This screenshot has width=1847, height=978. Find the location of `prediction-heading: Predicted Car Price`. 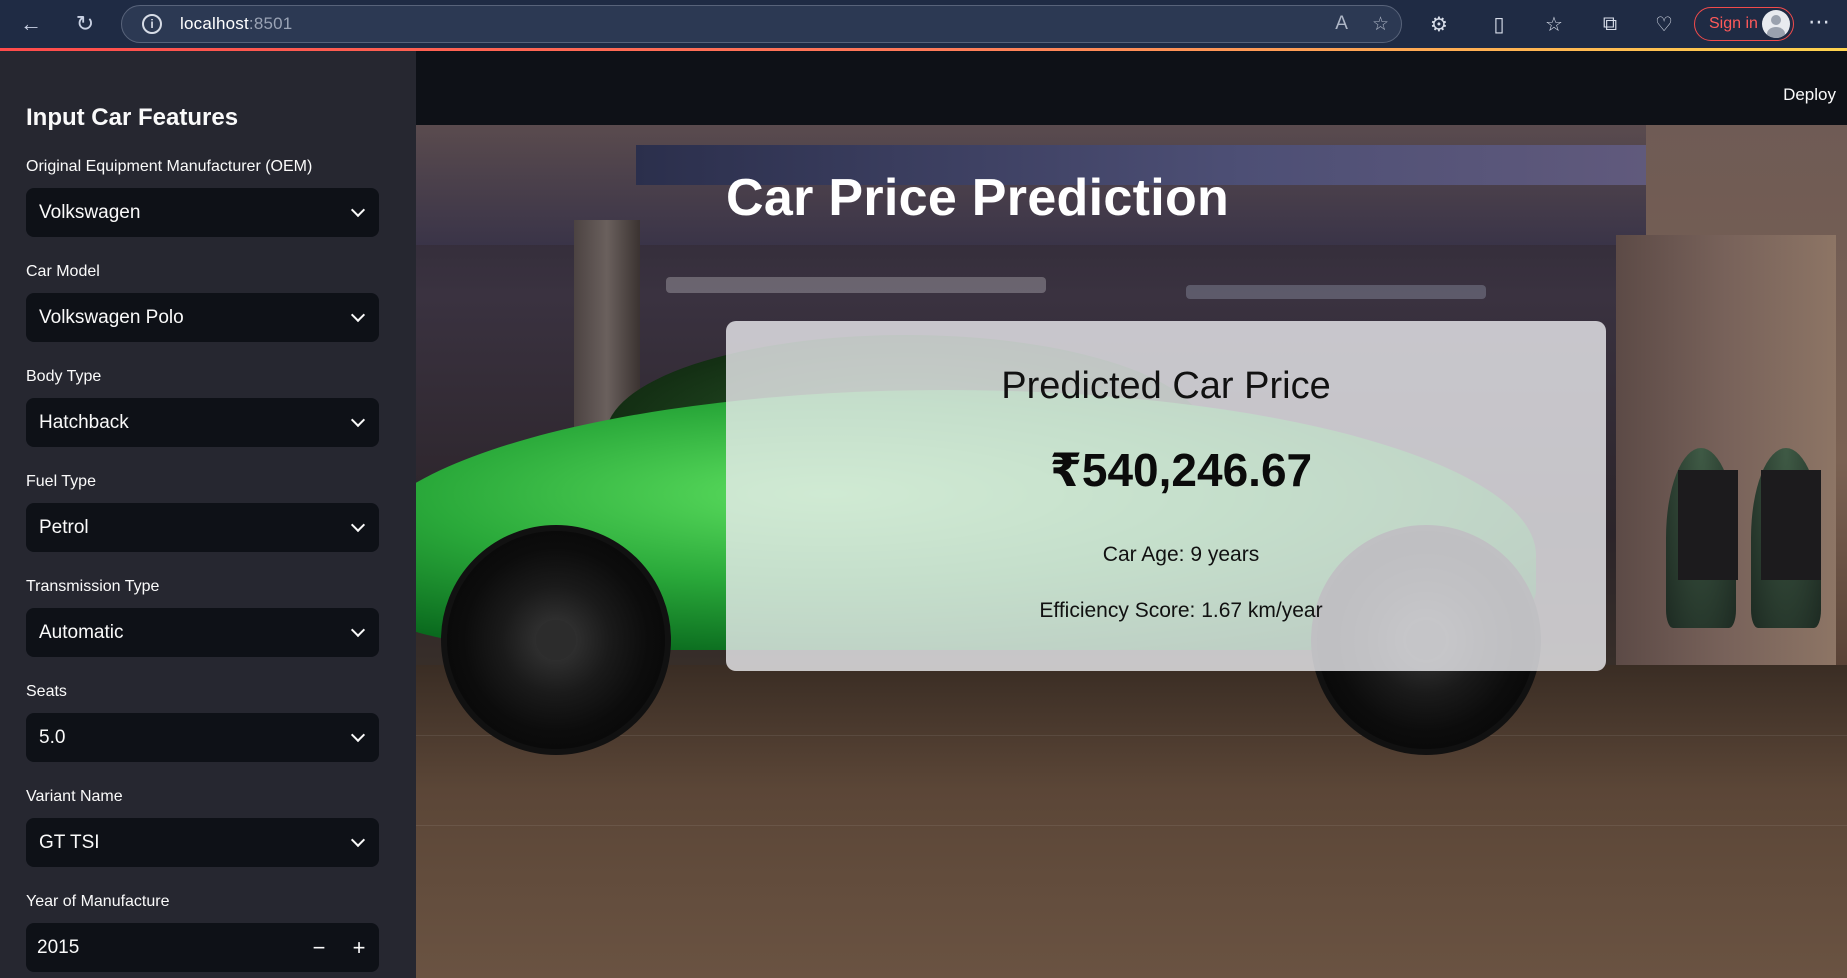

prediction-heading: Predicted Car Price is located at coordinates (1166, 386).